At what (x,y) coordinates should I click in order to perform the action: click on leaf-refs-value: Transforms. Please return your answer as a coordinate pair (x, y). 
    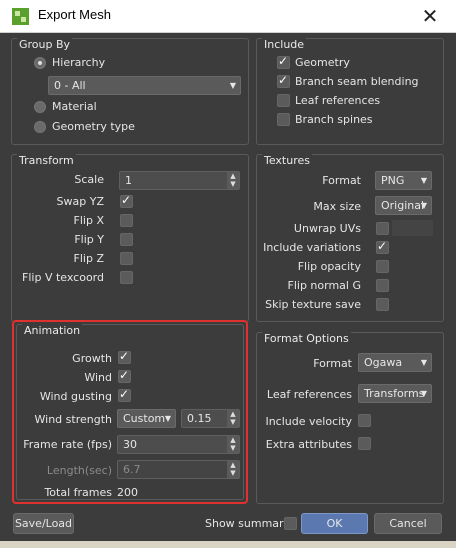
    Looking at the image, I should click on (394, 393).